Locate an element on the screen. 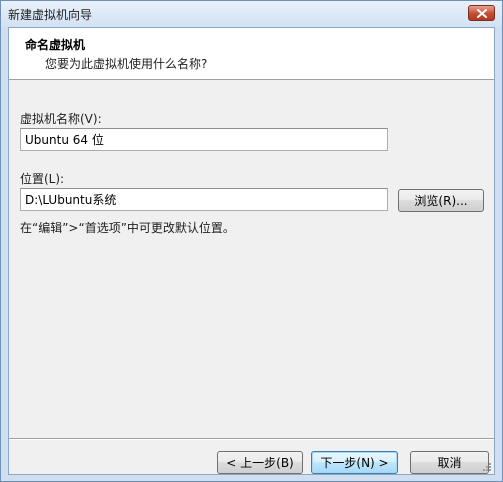 This screenshot has height=482, width=503. vm-name-label: 虚拟机名称(V): is located at coordinates (61, 119).